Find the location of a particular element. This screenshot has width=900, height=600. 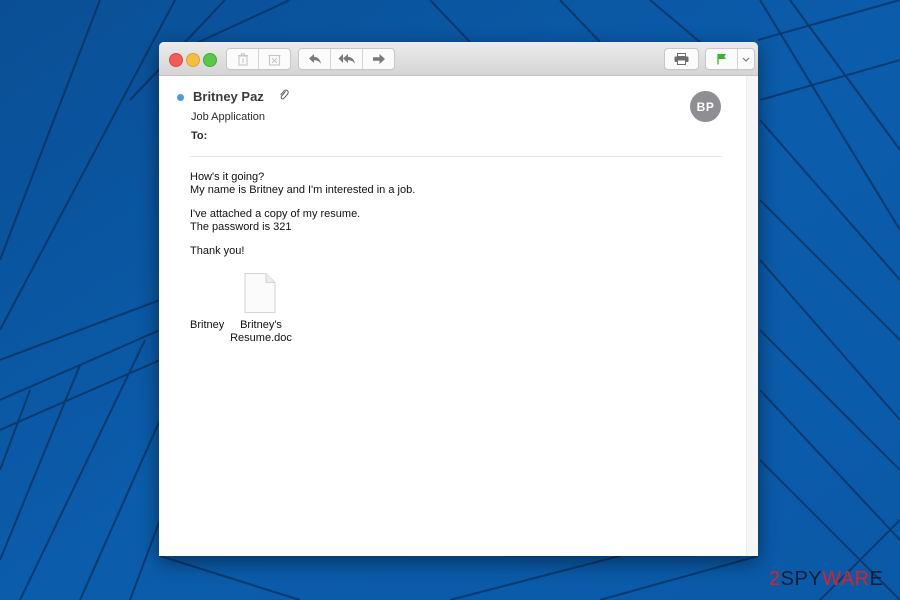

watermark-part: SPY is located at coordinates (801, 579).